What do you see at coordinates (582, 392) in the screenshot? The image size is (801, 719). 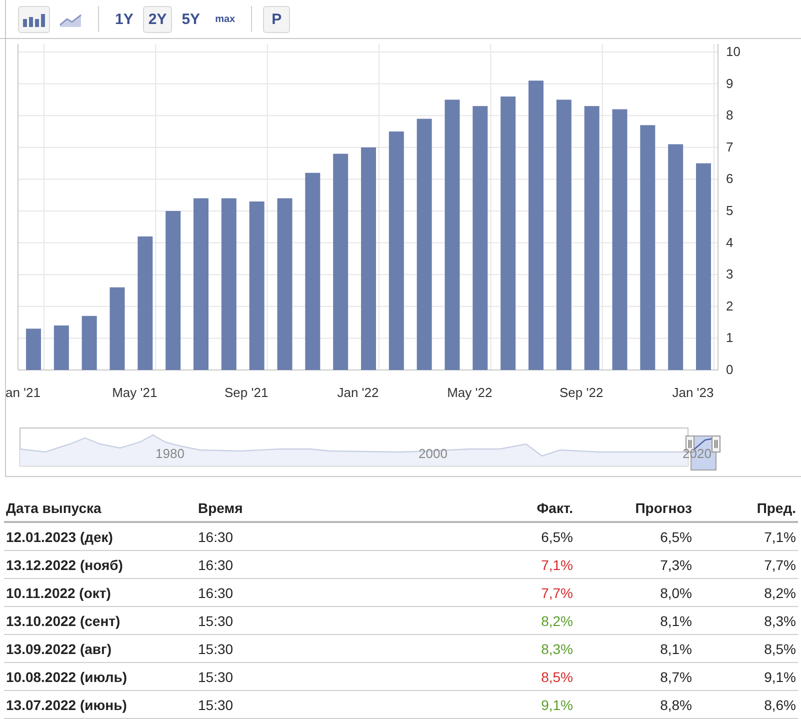 I see `axis-label: Sep '22` at bounding box center [582, 392].